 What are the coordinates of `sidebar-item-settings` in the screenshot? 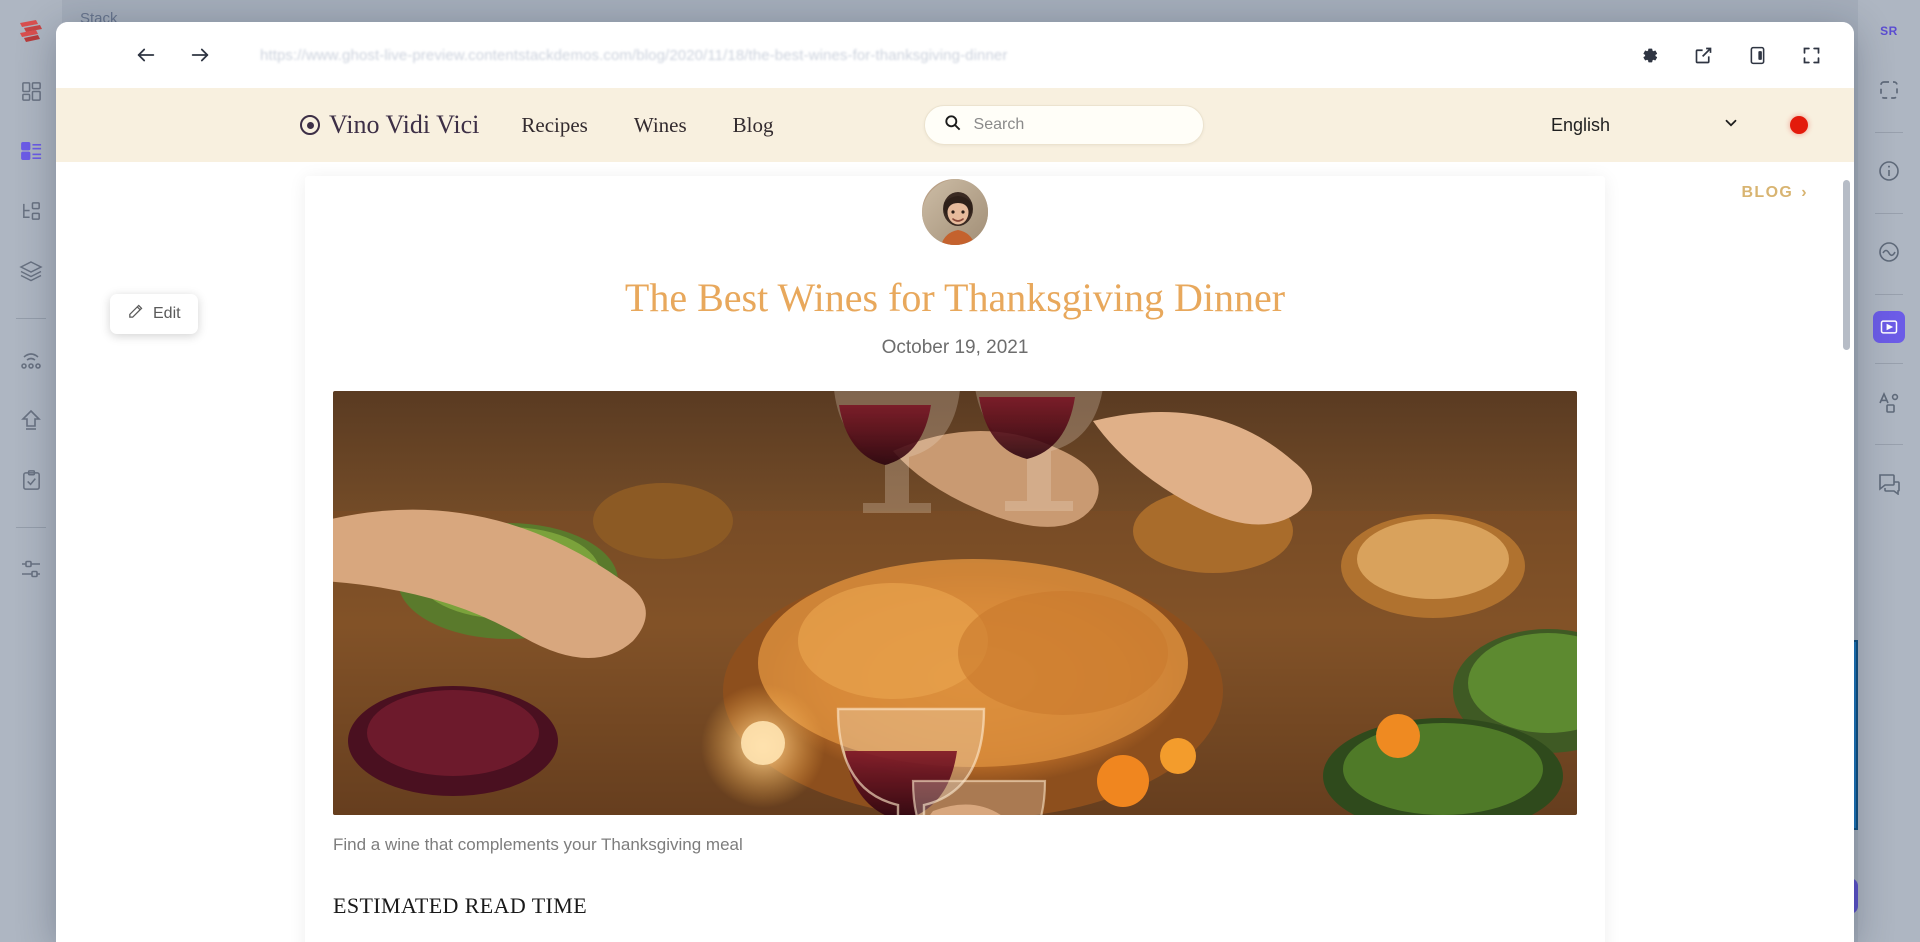 It's located at (31, 569).